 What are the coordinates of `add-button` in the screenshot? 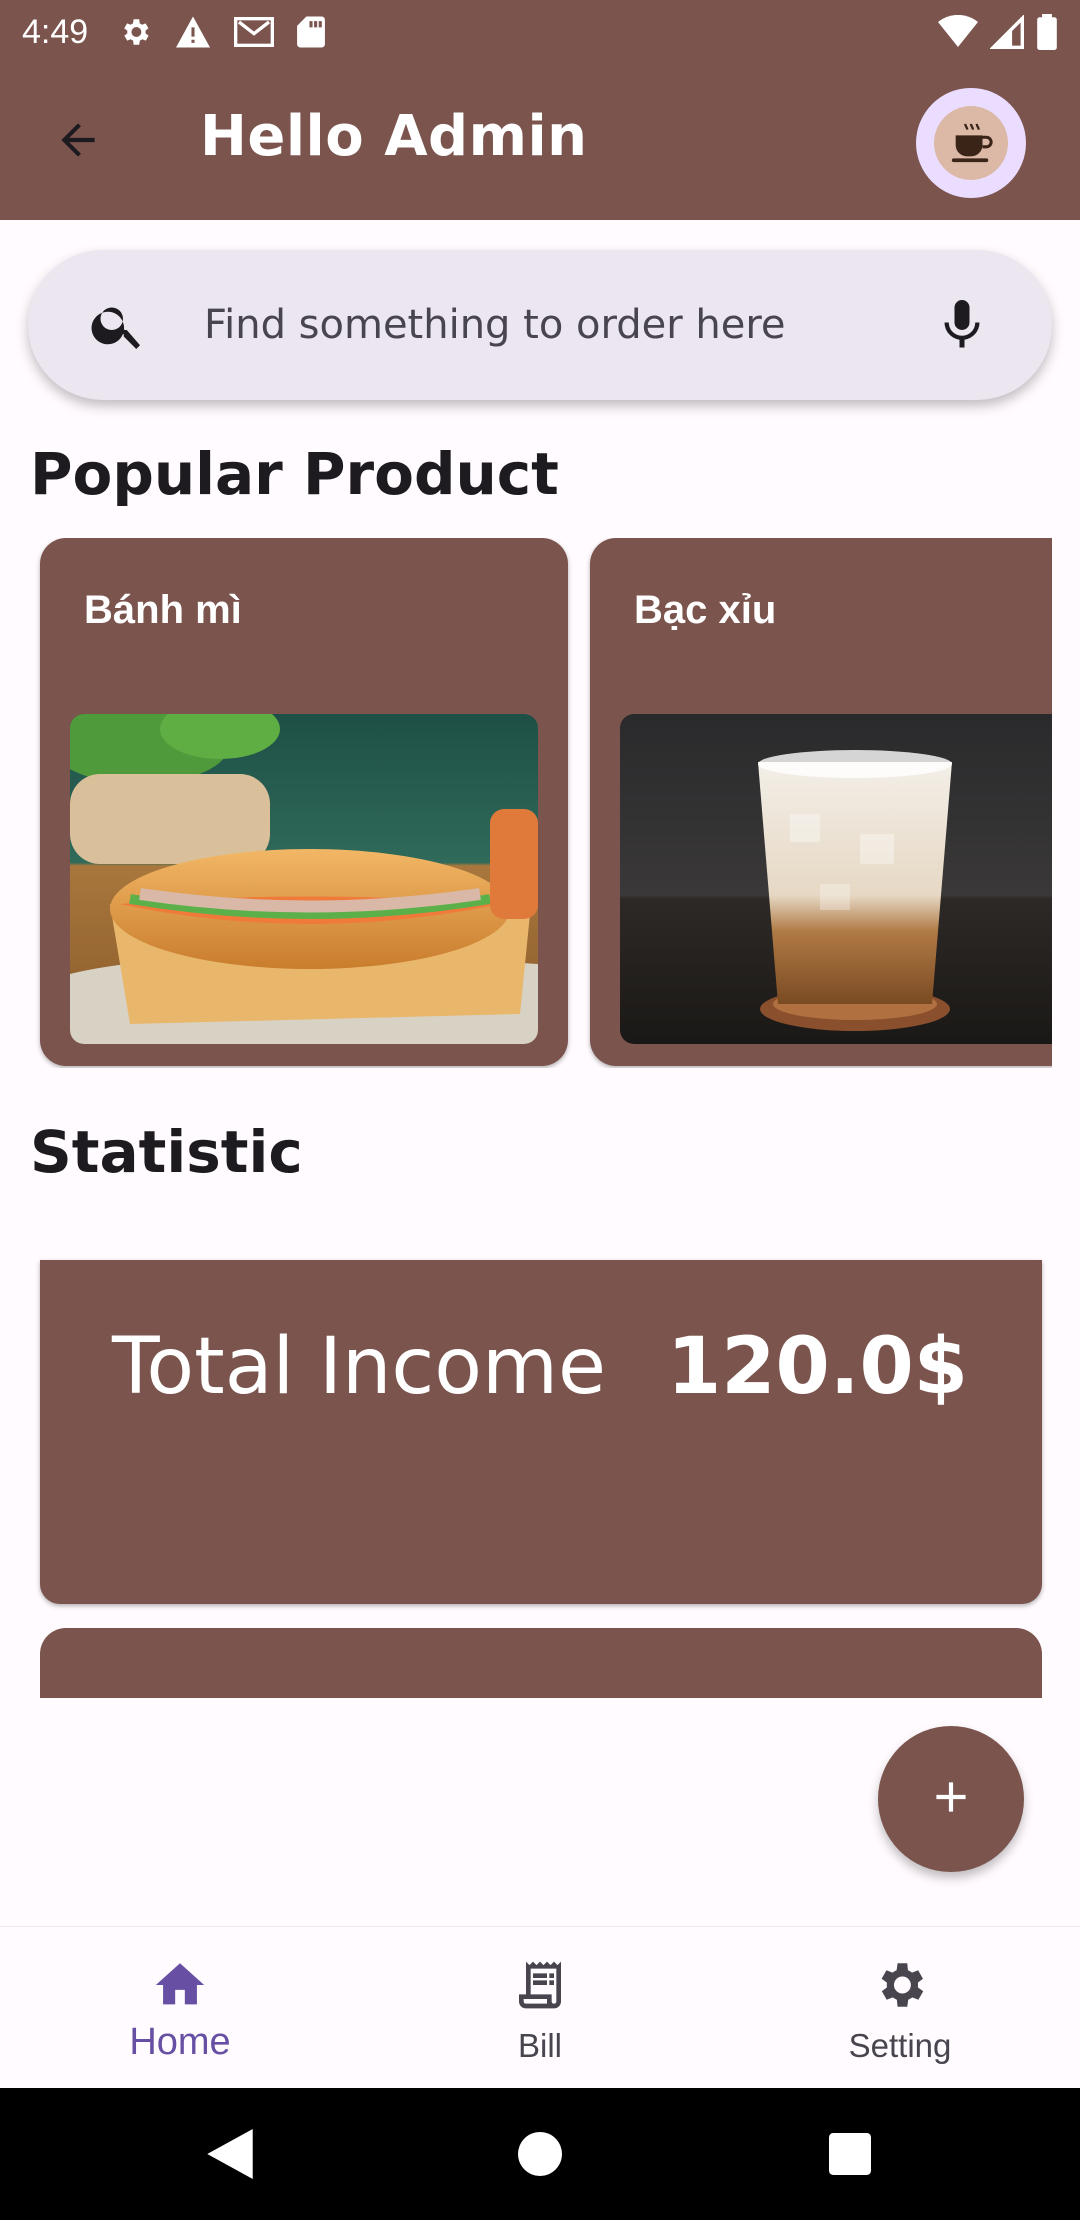 It's located at (951, 1799).